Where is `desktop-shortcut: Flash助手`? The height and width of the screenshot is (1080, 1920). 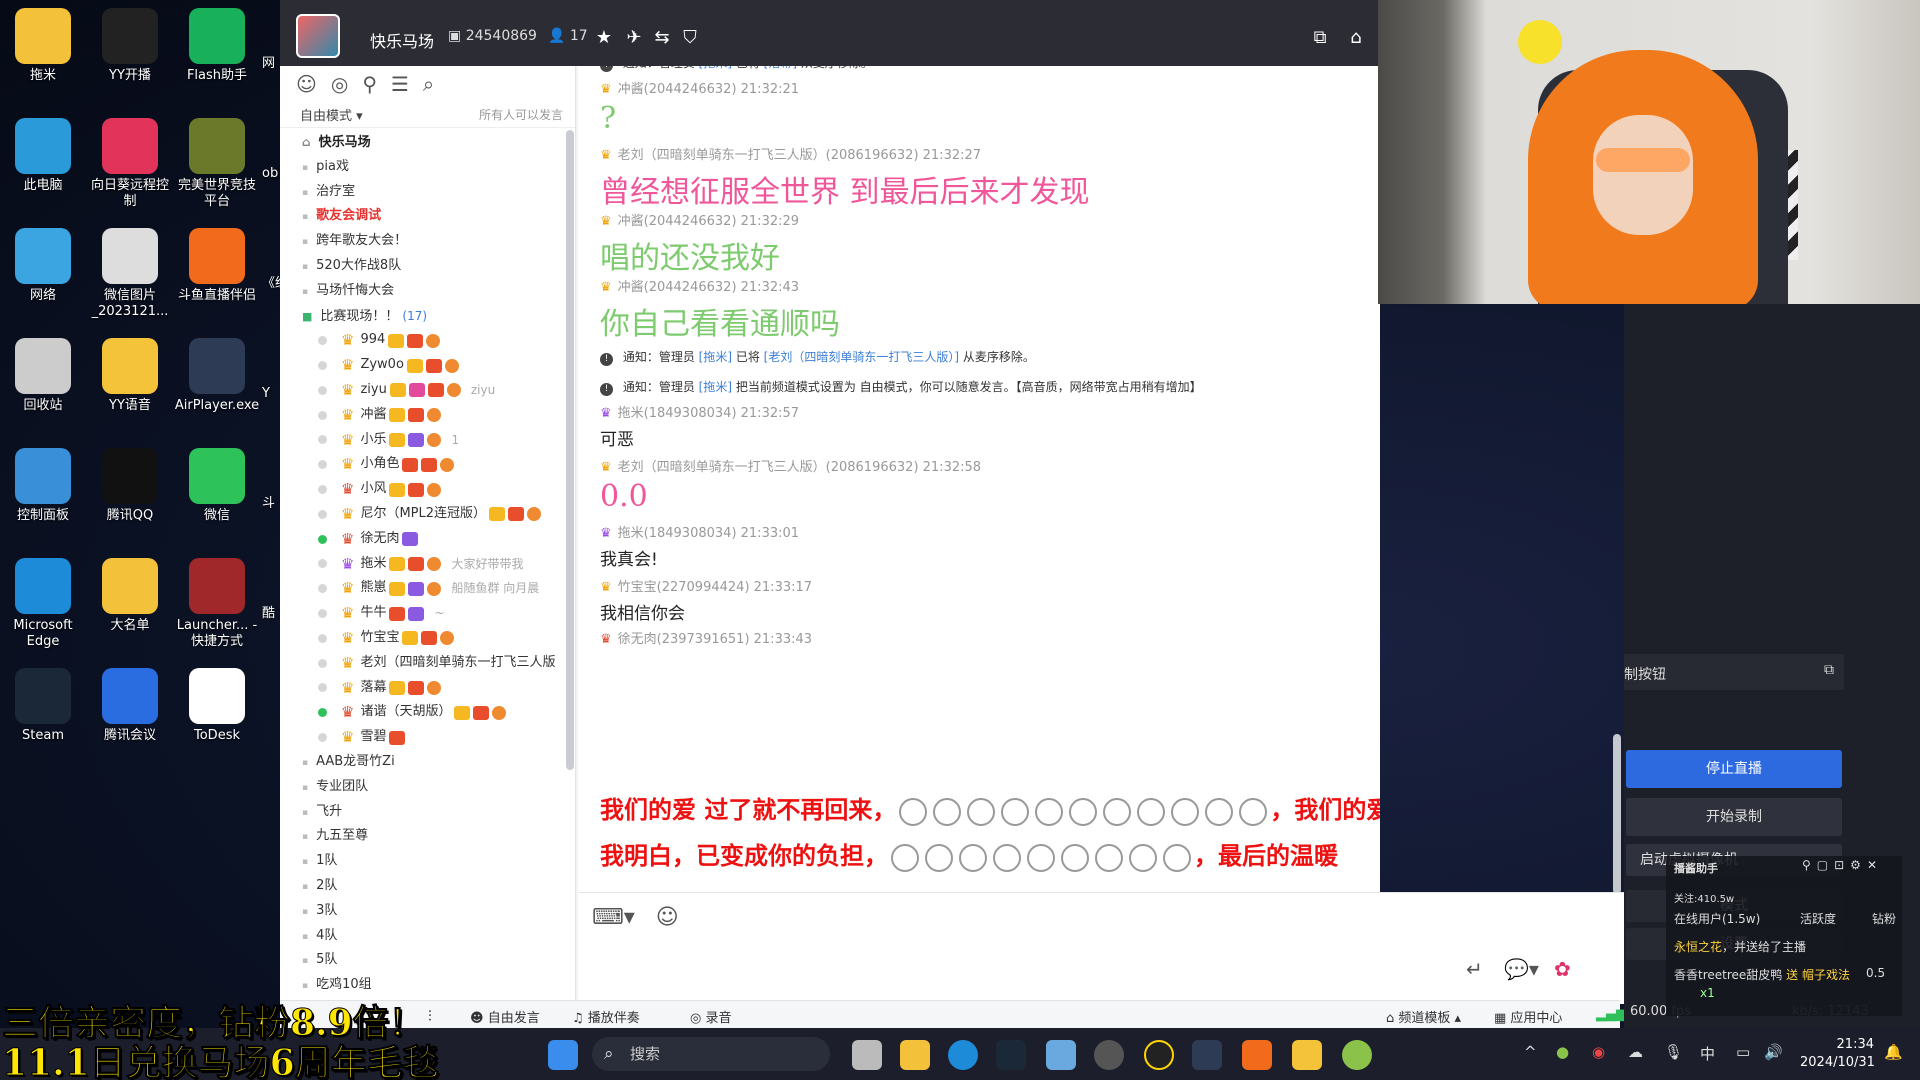 desktop-shortcut: Flash助手 is located at coordinates (217, 46).